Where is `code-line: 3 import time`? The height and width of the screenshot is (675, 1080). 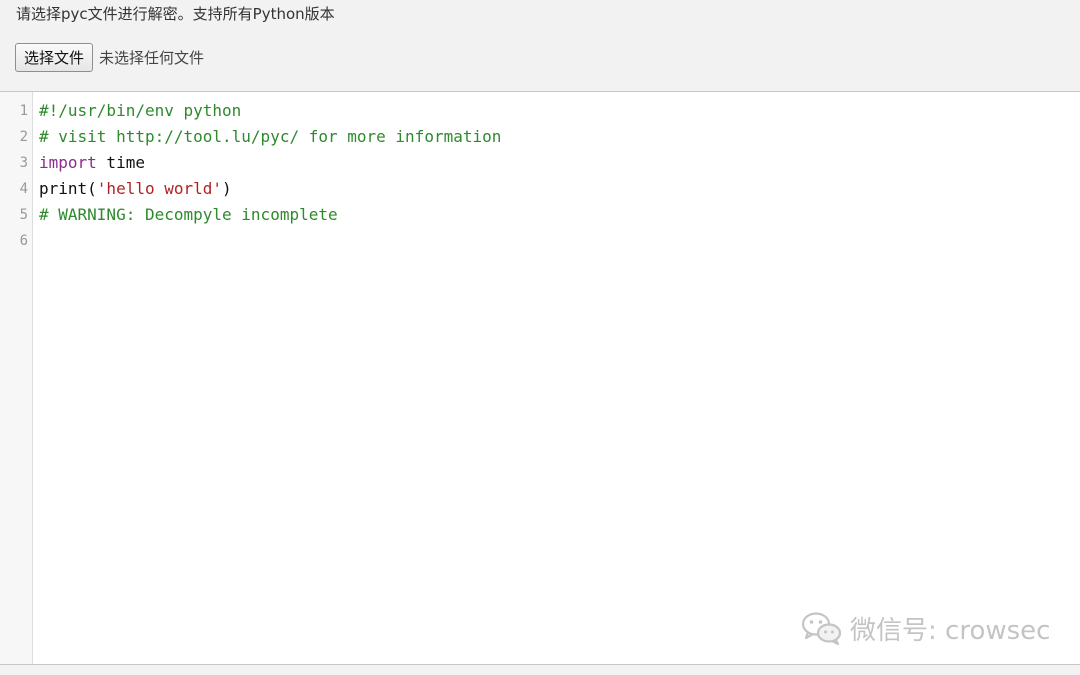
code-line: 3 import time is located at coordinates (540, 163).